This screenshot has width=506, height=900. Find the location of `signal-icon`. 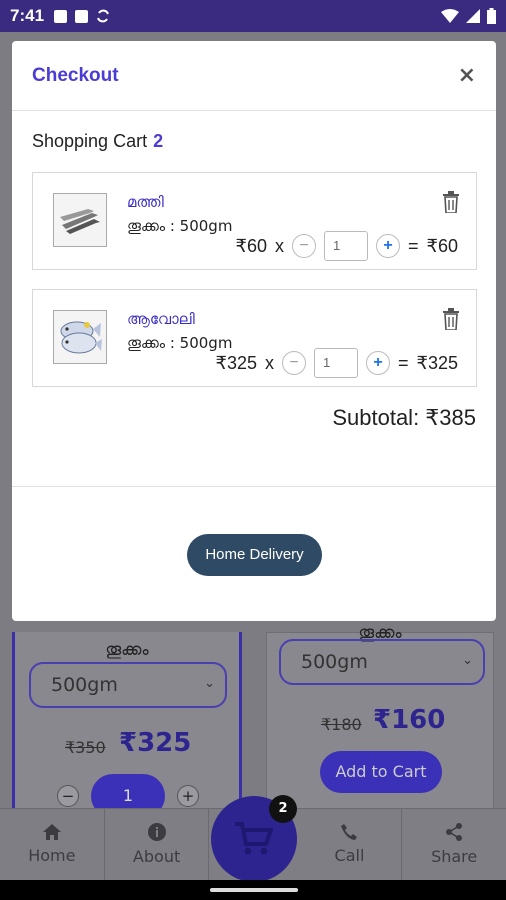

signal-icon is located at coordinates (473, 16).